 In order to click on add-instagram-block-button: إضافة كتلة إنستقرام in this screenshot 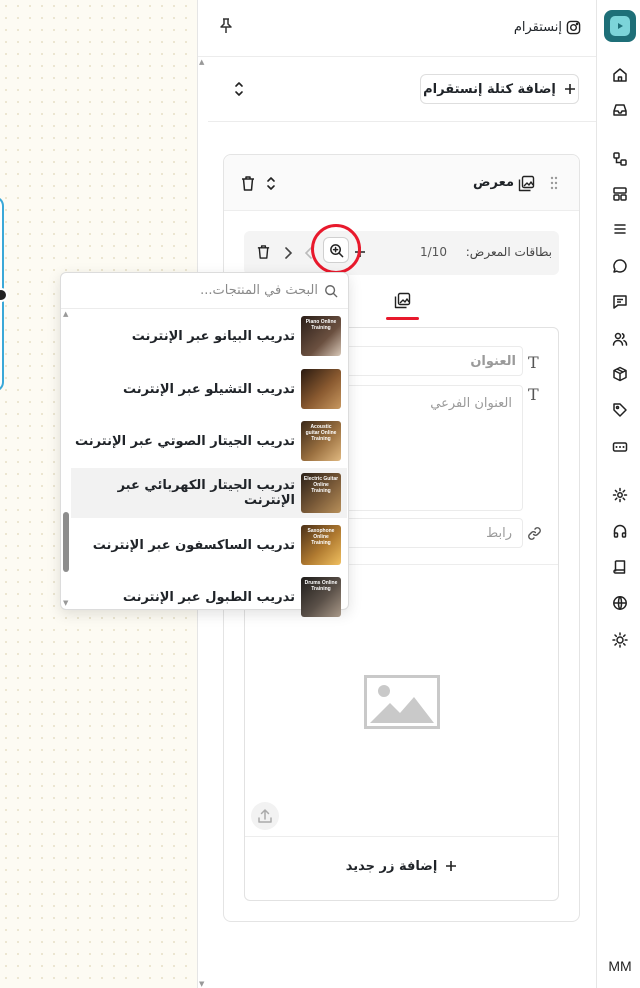, I will do `click(499, 89)`.